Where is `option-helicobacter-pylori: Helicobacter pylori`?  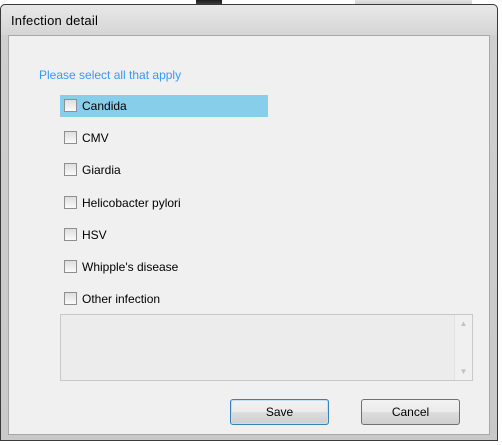
option-helicobacter-pylori: Helicobacter pylori is located at coordinates (164, 203).